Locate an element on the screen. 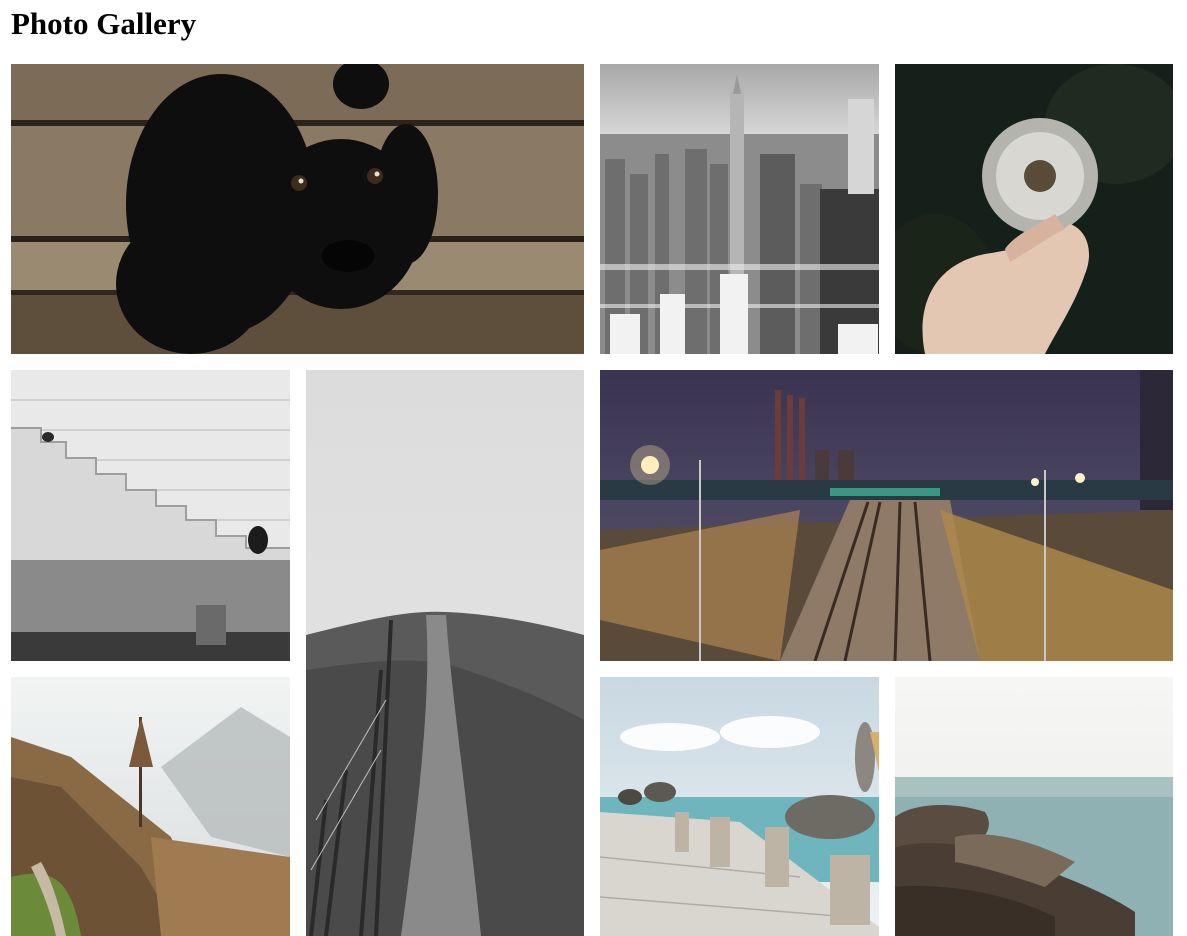  city-photo-image is located at coordinates (739, 209).